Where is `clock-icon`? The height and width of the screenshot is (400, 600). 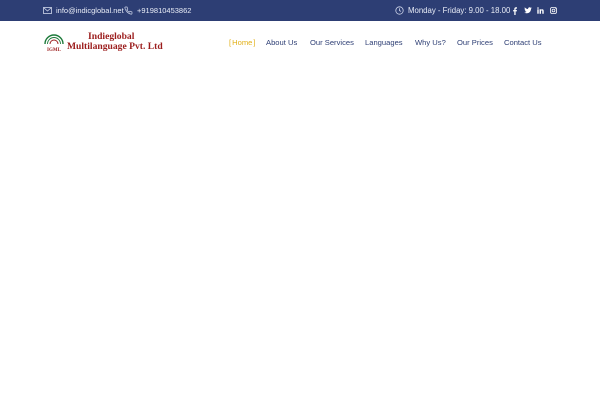
clock-icon is located at coordinates (399, 10).